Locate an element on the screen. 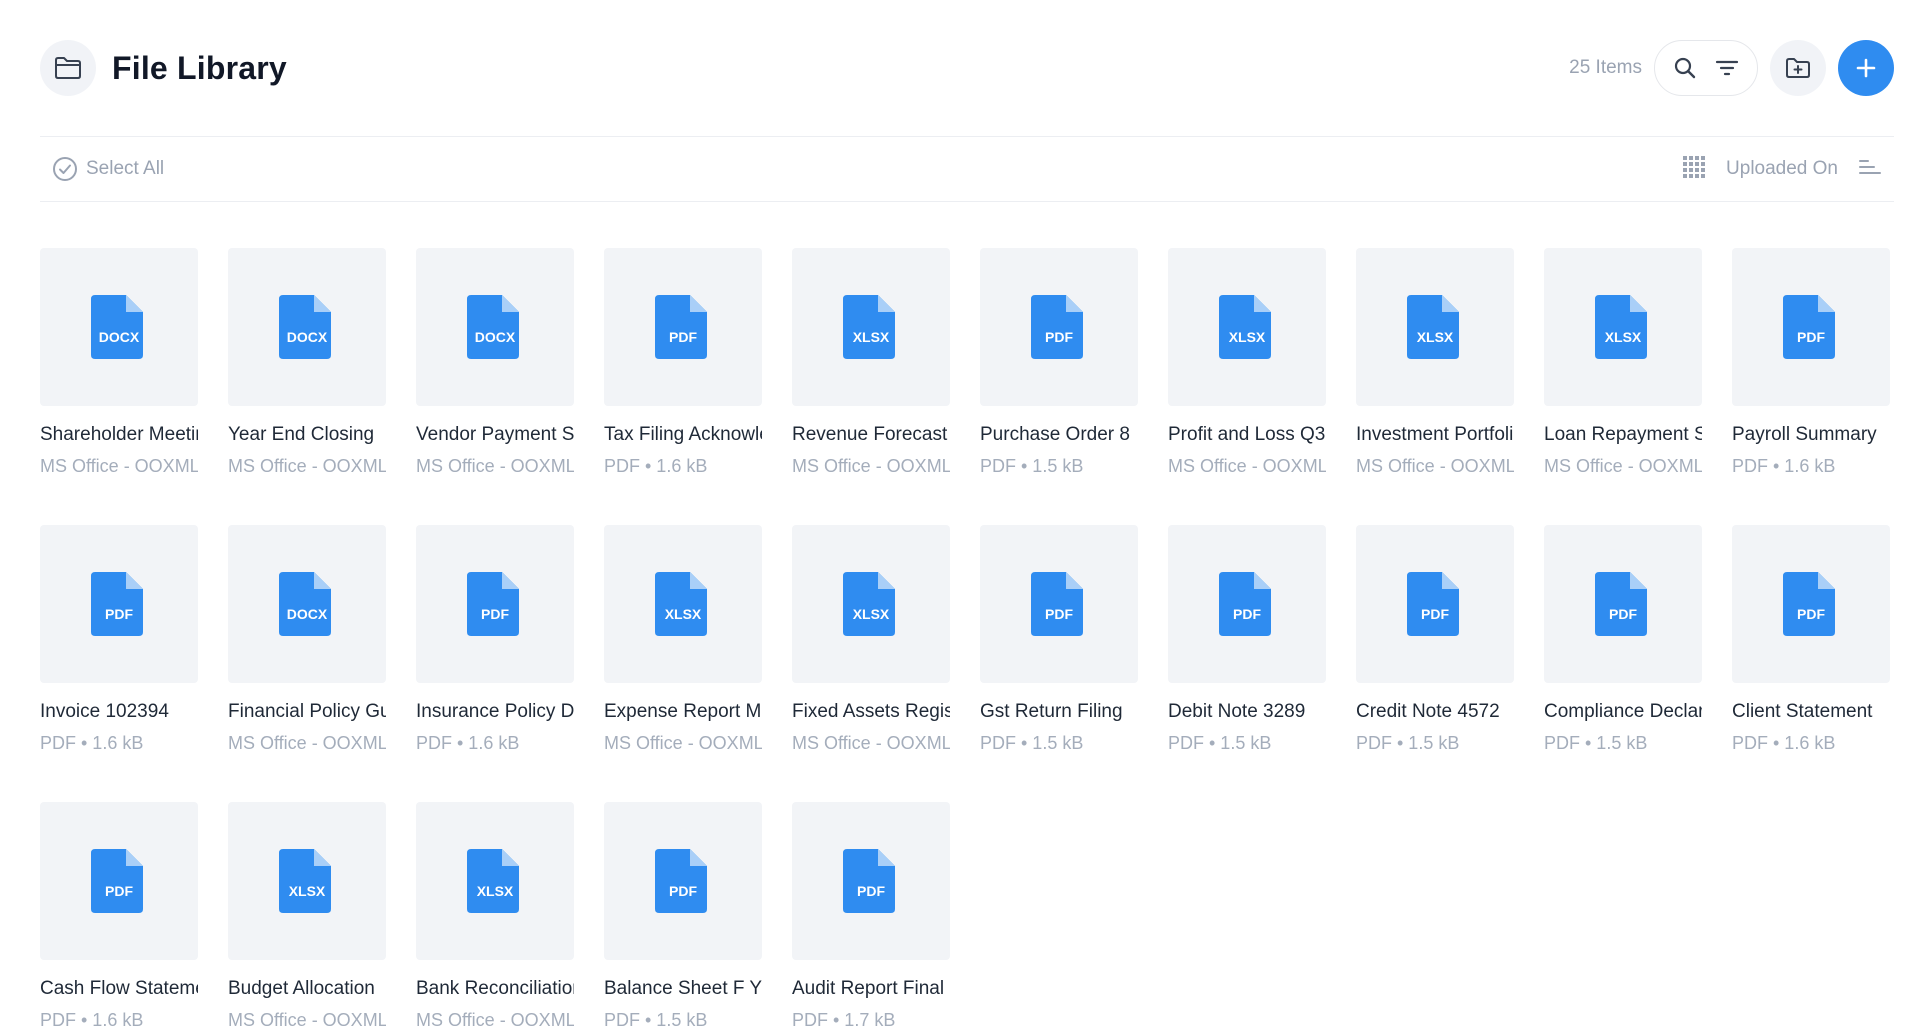  file-card: XLSX Revenue Forecast MS Office - OOXML is located at coordinates (871, 362).